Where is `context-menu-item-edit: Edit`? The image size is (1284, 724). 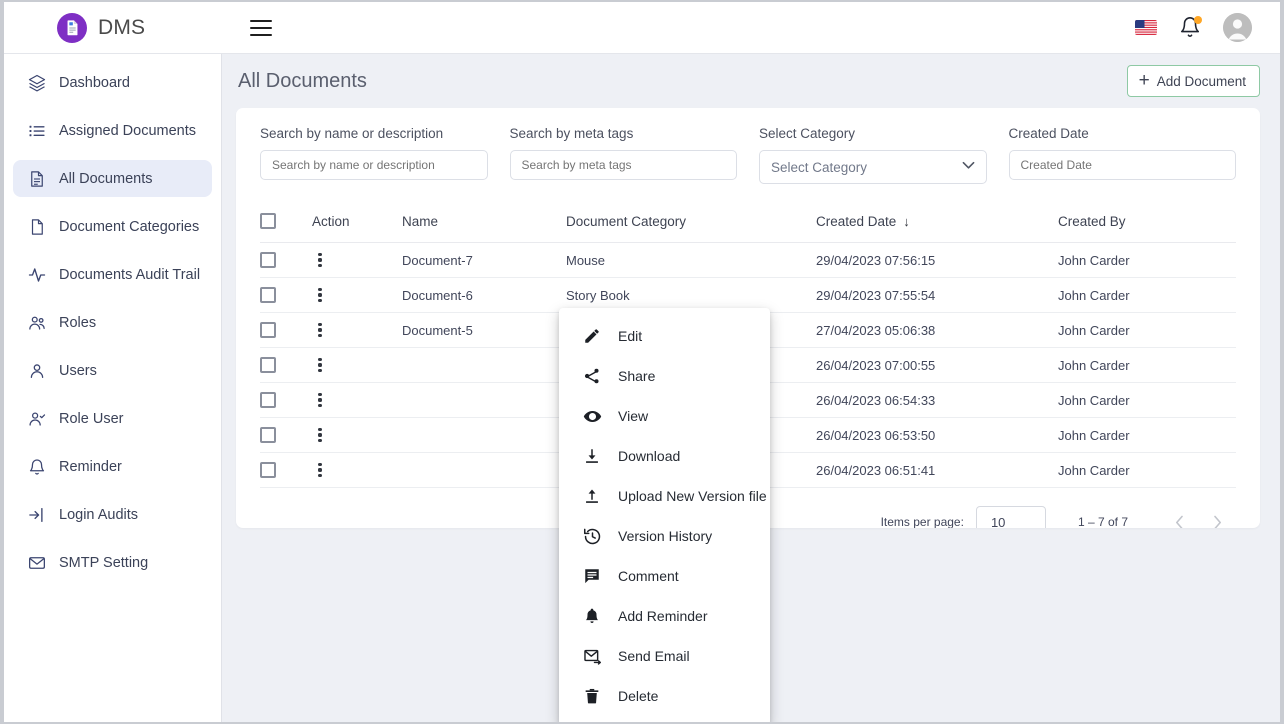
context-menu-item-edit: Edit is located at coordinates (664, 336).